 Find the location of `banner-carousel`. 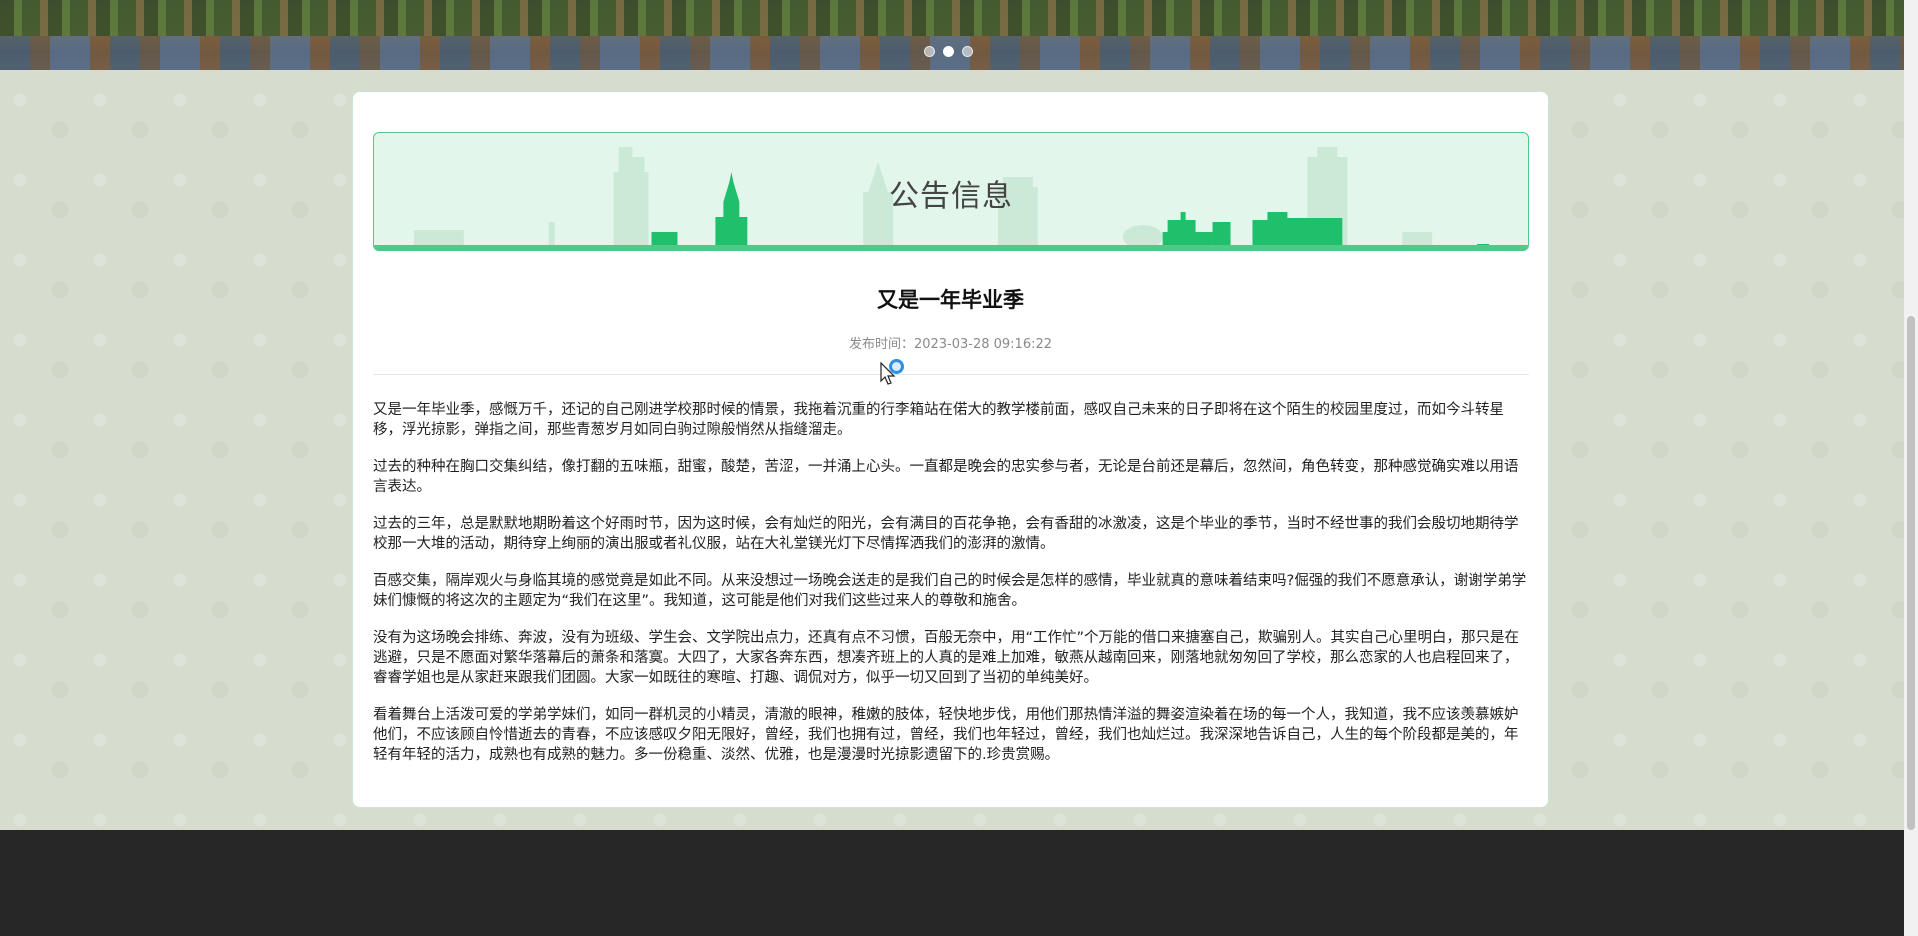

banner-carousel is located at coordinates (952, 35).